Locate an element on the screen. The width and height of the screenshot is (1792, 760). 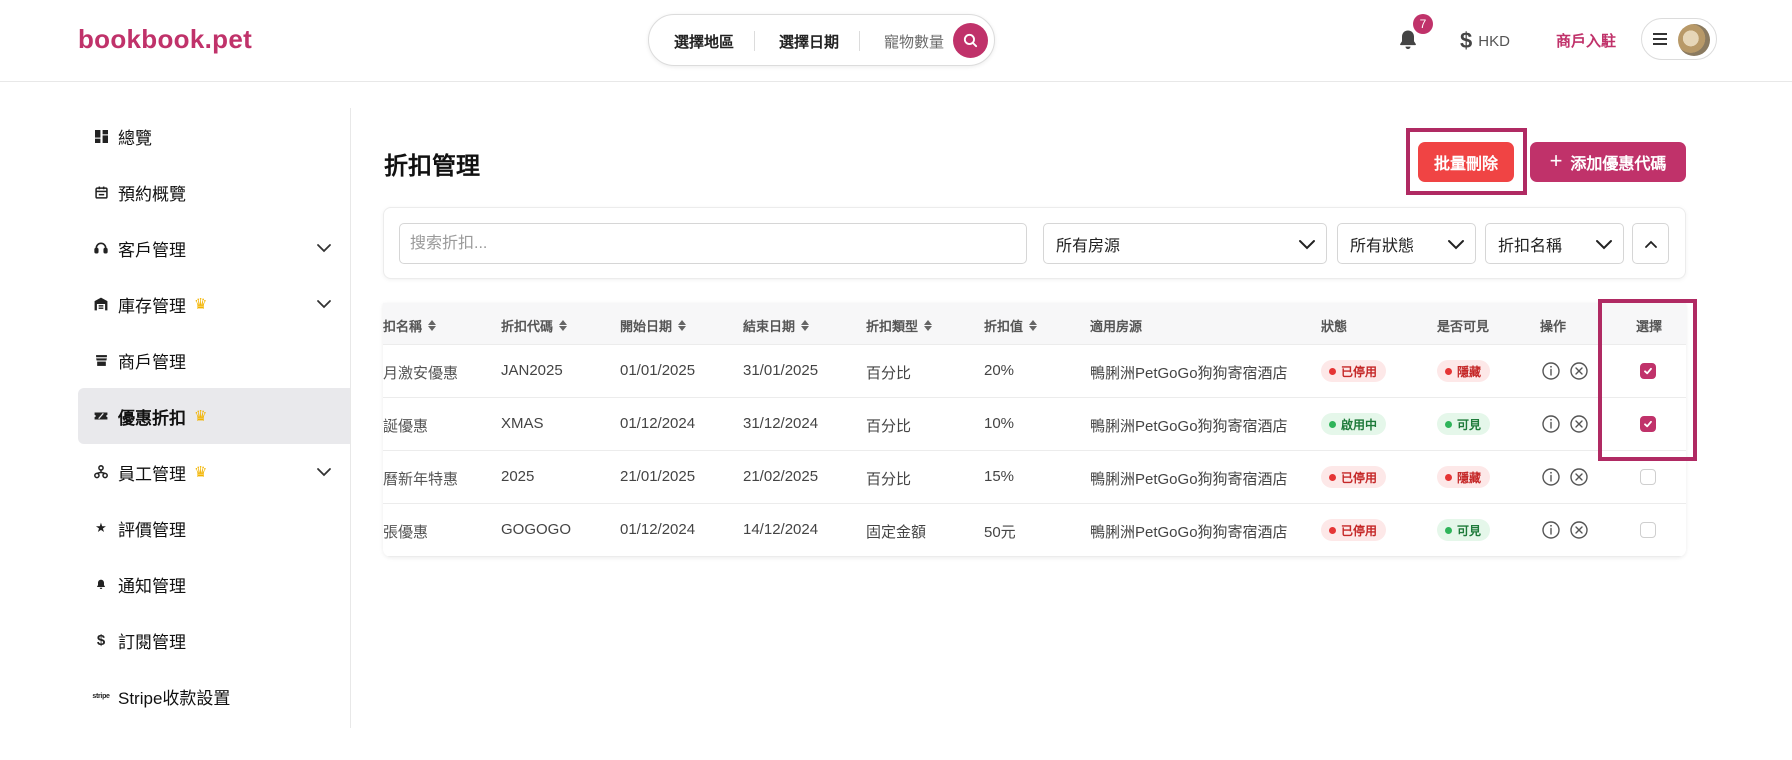
currency-selector: $ HKD is located at coordinates (1485, 41).